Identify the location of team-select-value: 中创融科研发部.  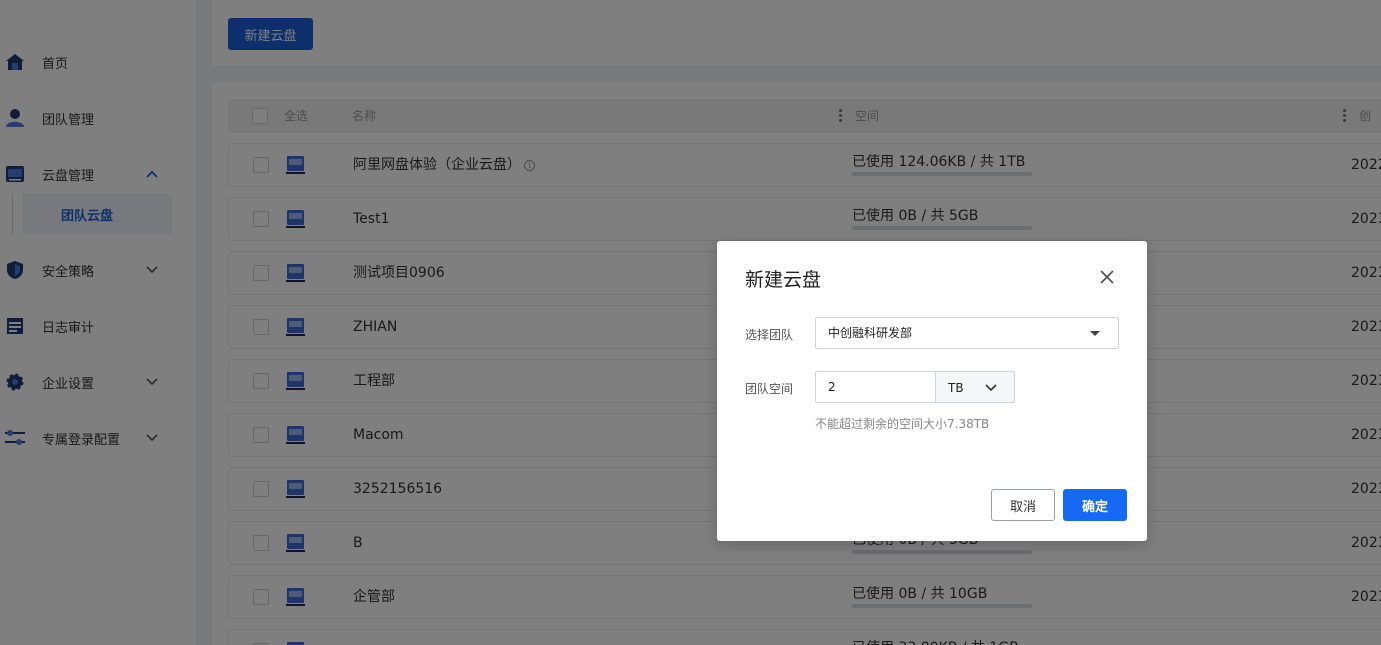
(870, 333).